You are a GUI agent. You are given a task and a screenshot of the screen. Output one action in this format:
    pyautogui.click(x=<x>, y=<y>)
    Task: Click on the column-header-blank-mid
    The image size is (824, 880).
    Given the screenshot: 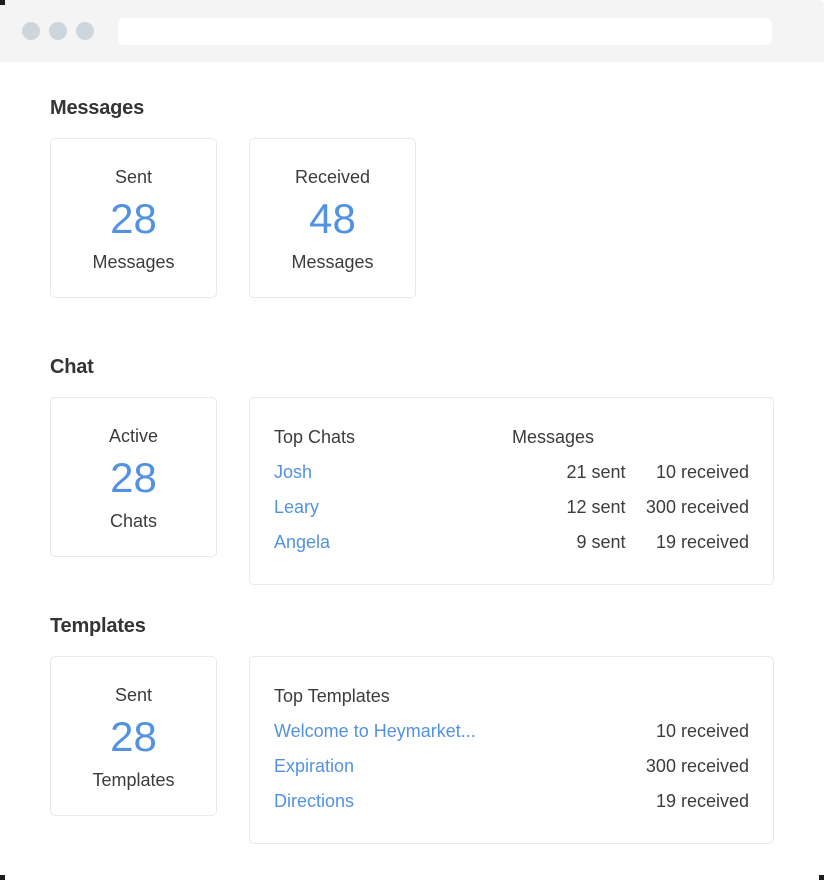 What is the action you would take?
    pyautogui.click(x=564, y=696)
    